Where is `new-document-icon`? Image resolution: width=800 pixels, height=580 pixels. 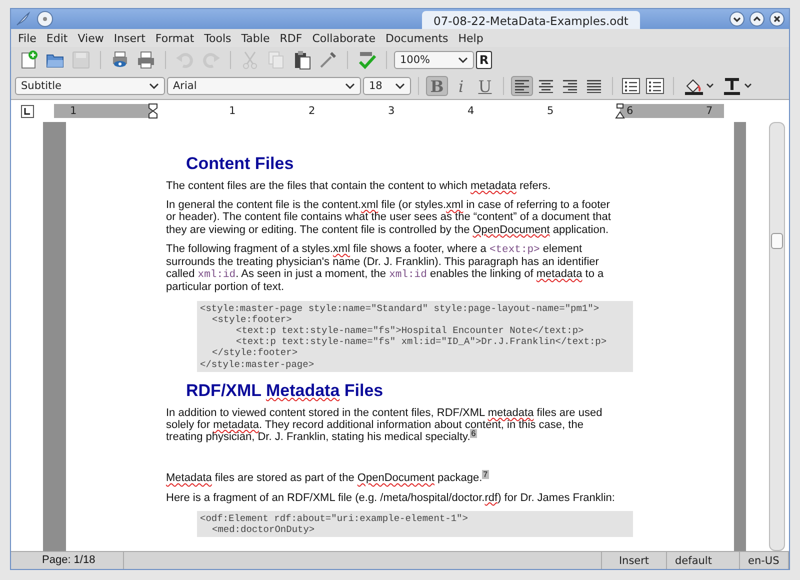
new-document-icon is located at coordinates (29, 60).